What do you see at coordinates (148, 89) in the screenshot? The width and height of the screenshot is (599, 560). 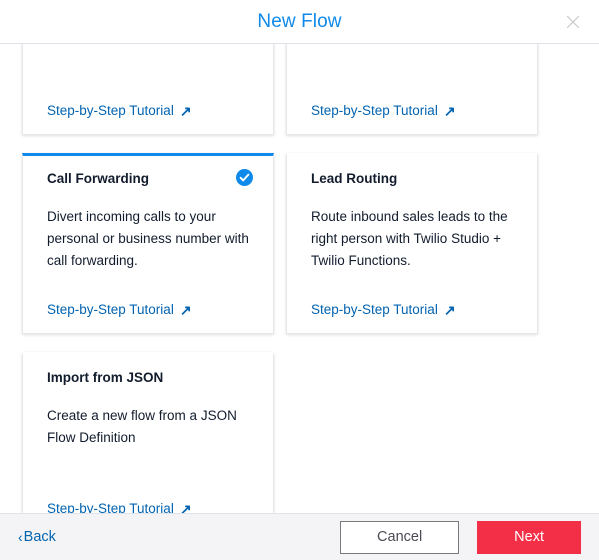 I see `flow-template-card: Step-by-Step Tutorial ↗` at bounding box center [148, 89].